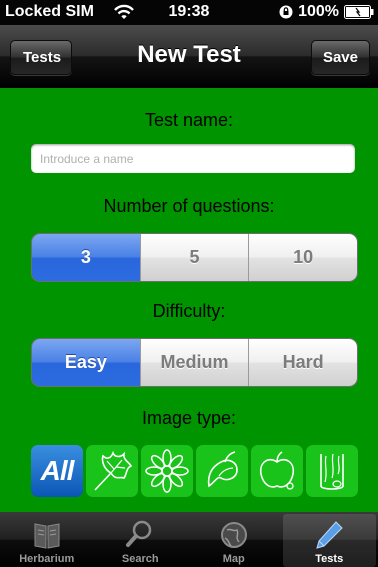 The width and height of the screenshot is (378, 567). Describe the element at coordinates (195, 471) in the screenshot. I see `image-type-selector: All` at that location.